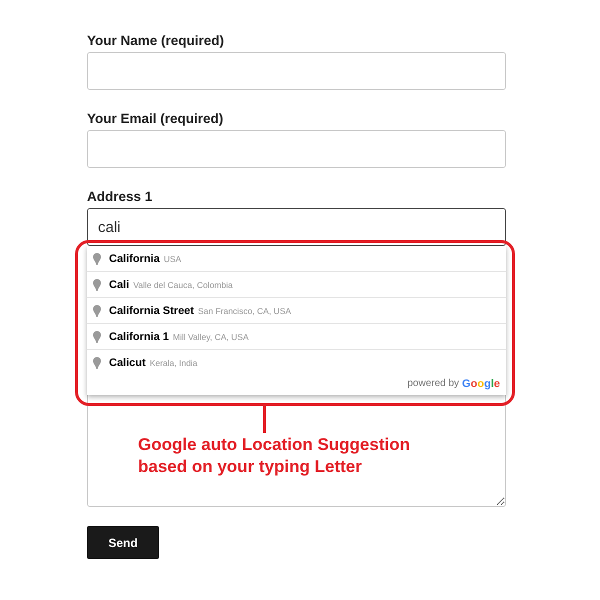 This screenshot has width=600, height=600. I want to click on suggestion-item: Cali Valle del Cauca, Colombia, so click(296, 284).